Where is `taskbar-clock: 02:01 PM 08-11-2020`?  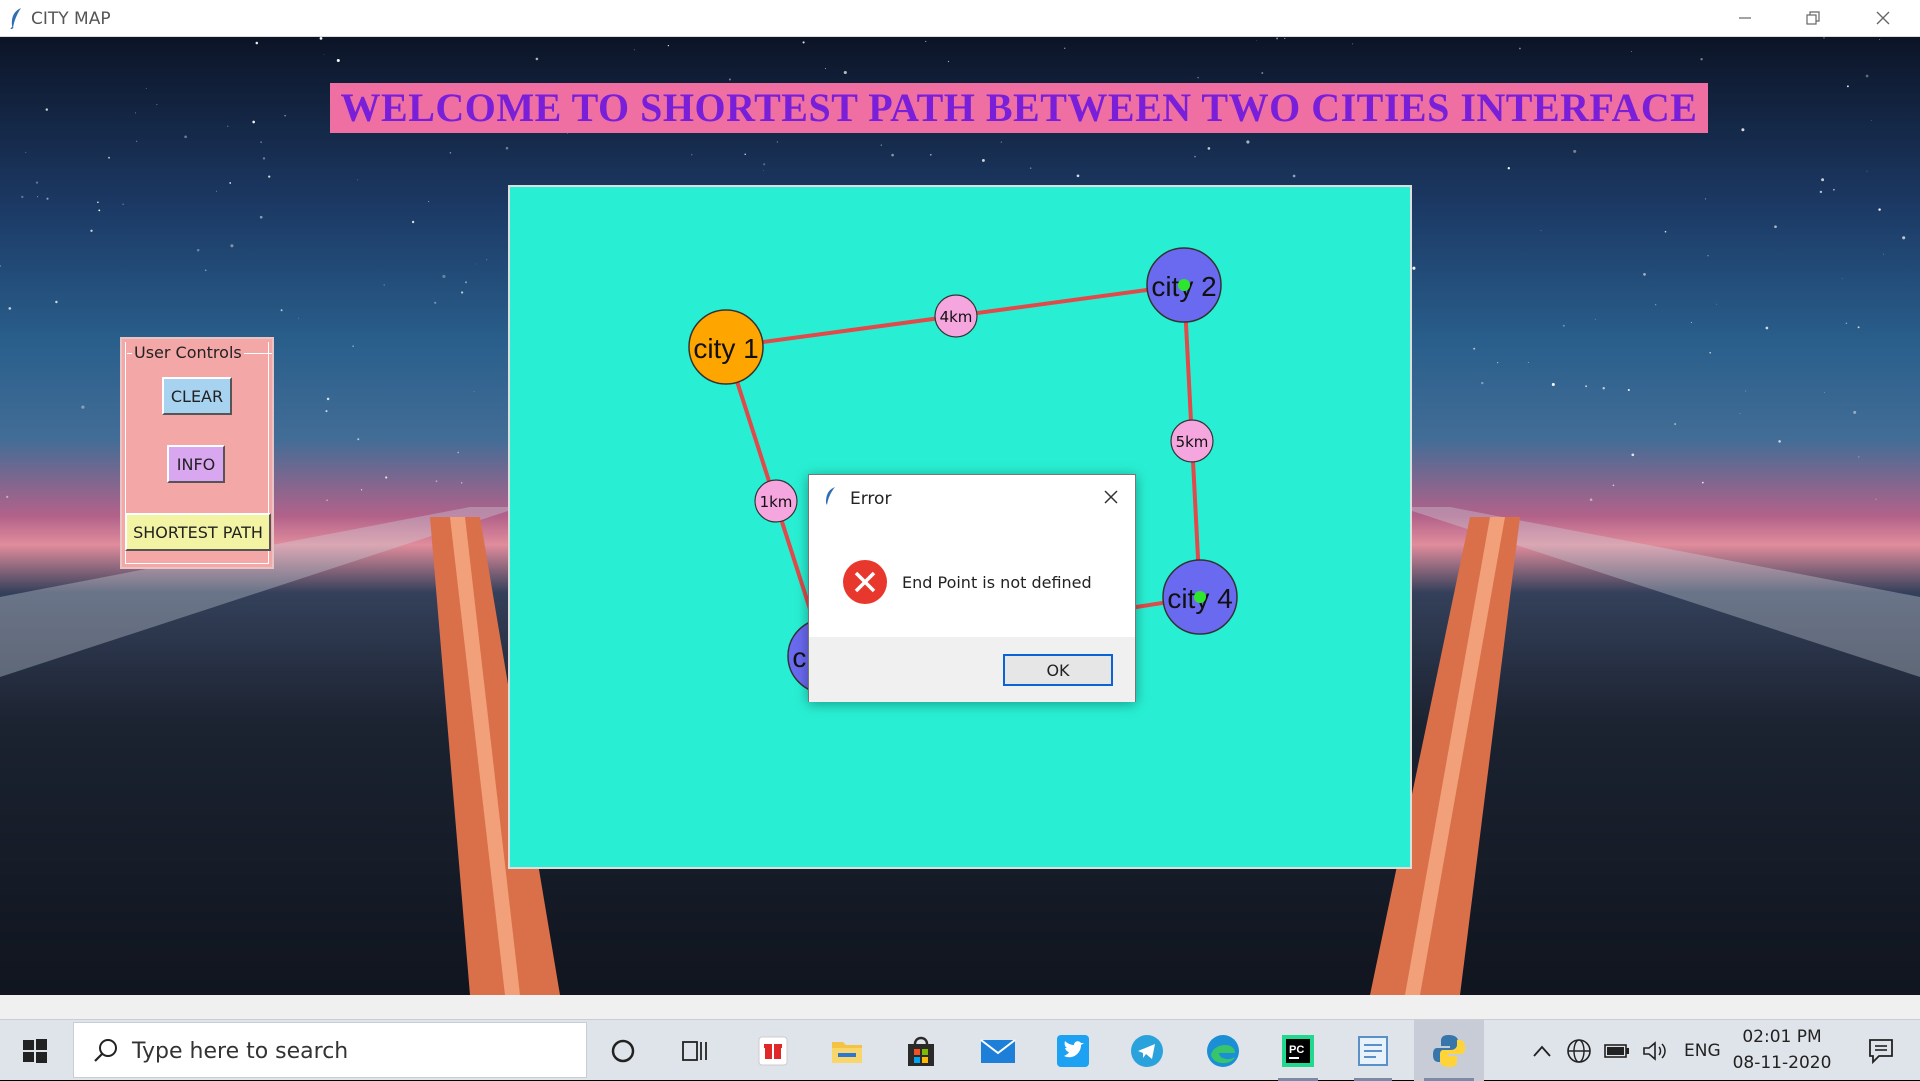 taskbar-clock: 02:01 PM 08-11-2020 is located at coordinates (1782, 1050).